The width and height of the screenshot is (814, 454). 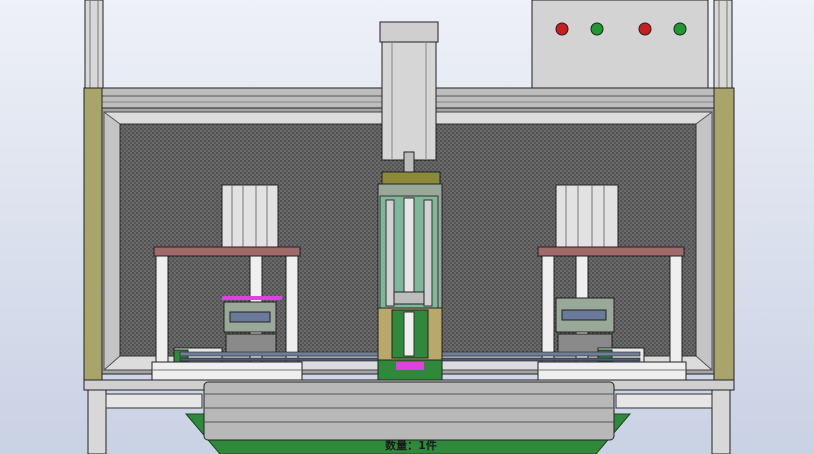 What do you see at coordinates (227, 251) in the screenshot?
I see `left-clamp-bar` at bounding box center [227, 251].